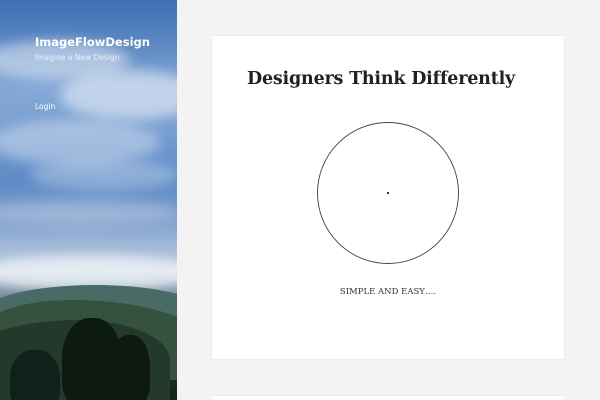  I want to click on site-tagline: Imagine a New Design, so click(77, 57).